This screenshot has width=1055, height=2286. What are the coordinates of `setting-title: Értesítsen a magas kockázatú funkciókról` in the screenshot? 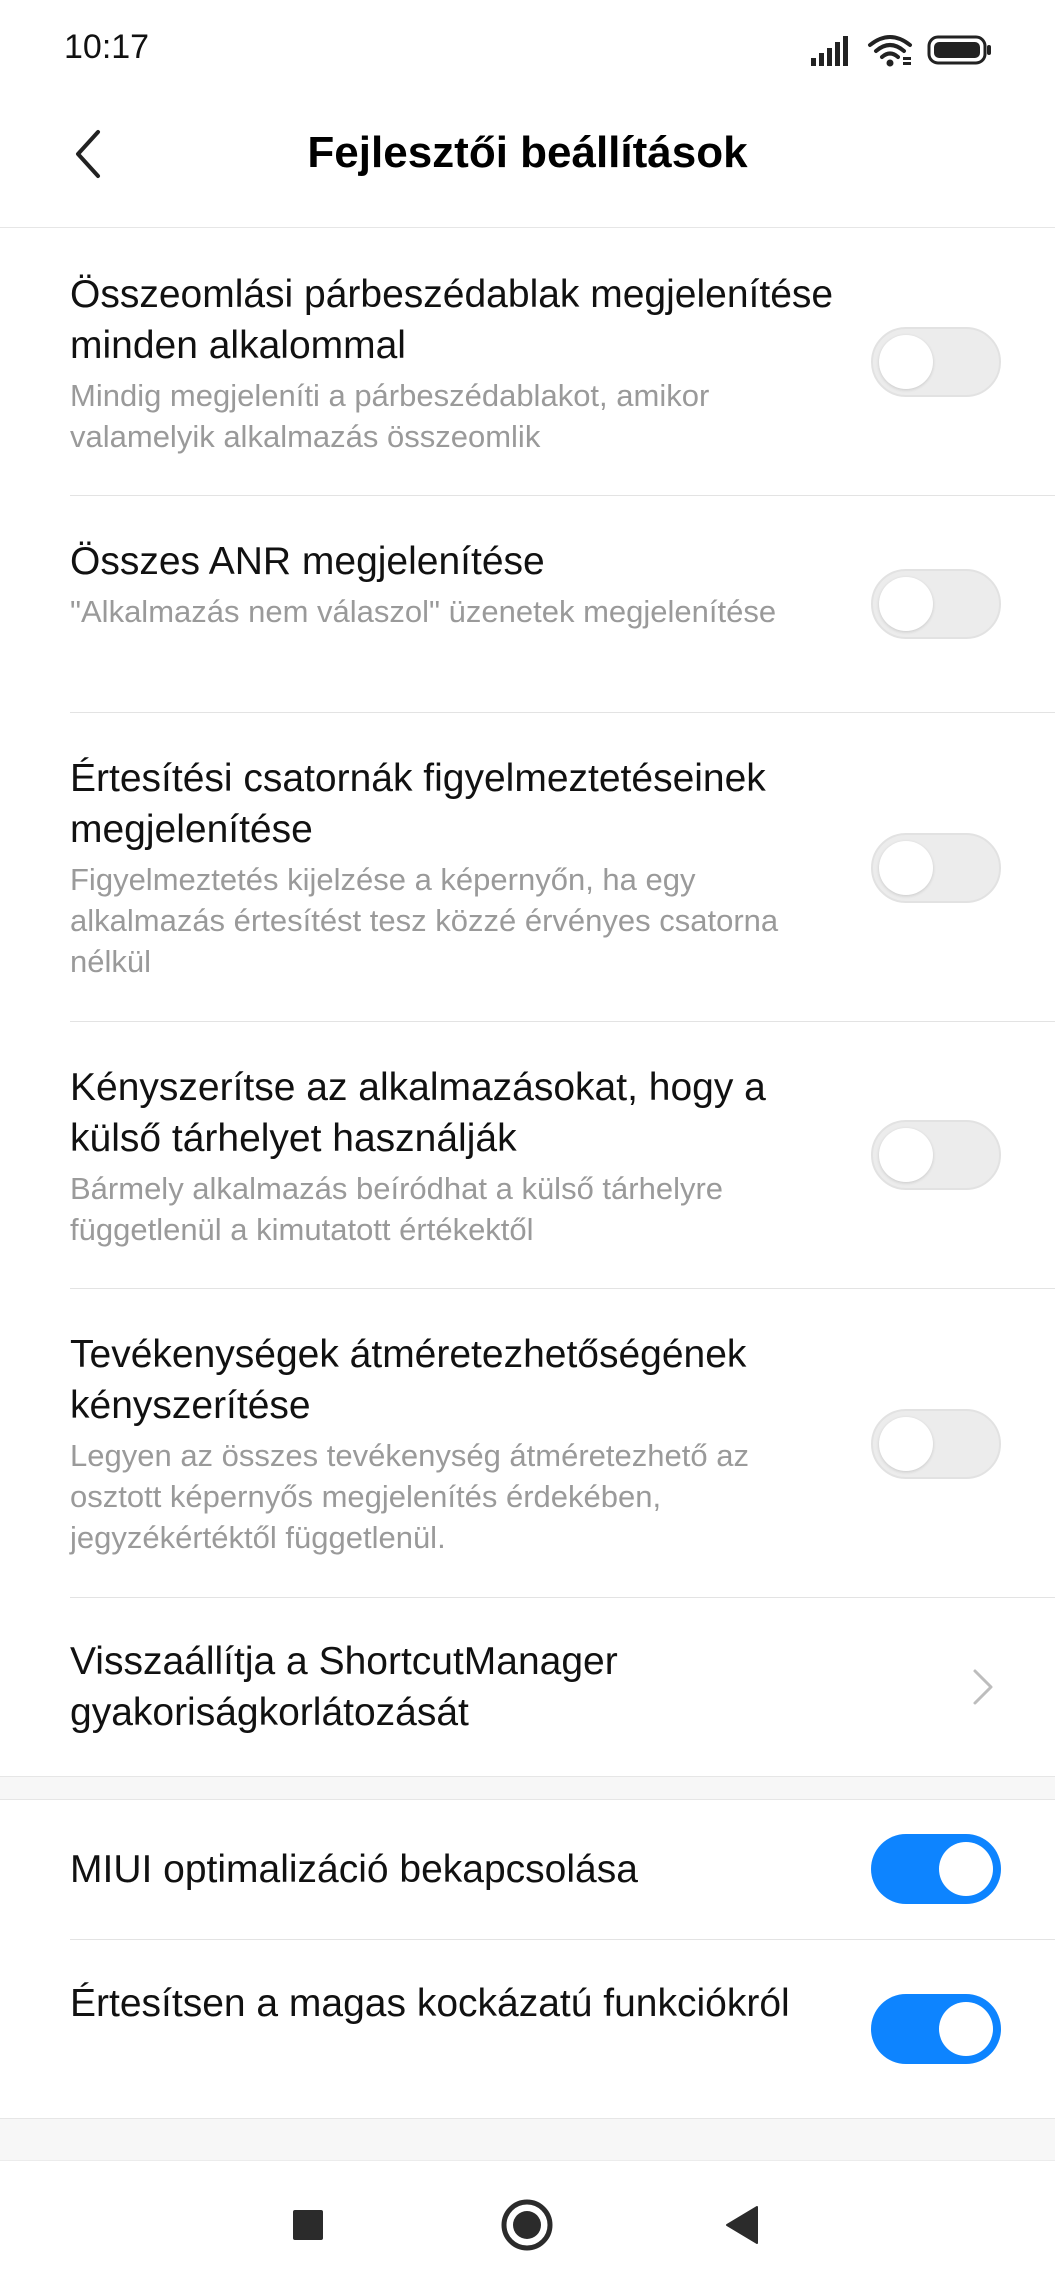 It's located at (430, 2003).